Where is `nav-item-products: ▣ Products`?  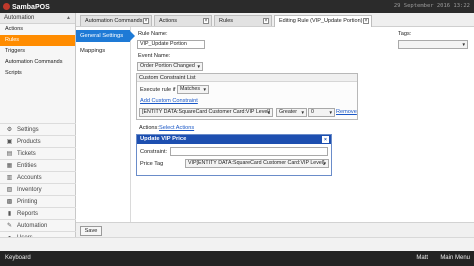 nav-item-products: ▣ Products is located at coordinates (38, 141).